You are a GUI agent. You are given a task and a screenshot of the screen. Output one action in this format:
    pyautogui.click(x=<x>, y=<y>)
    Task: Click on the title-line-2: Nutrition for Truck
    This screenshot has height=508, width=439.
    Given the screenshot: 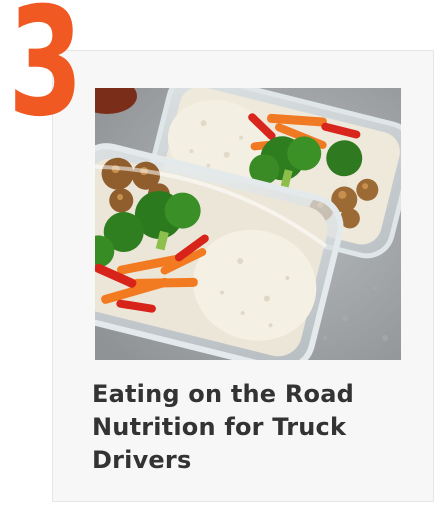 What is the action you would take?
    pyautogui.click(x=219, y=427)
    